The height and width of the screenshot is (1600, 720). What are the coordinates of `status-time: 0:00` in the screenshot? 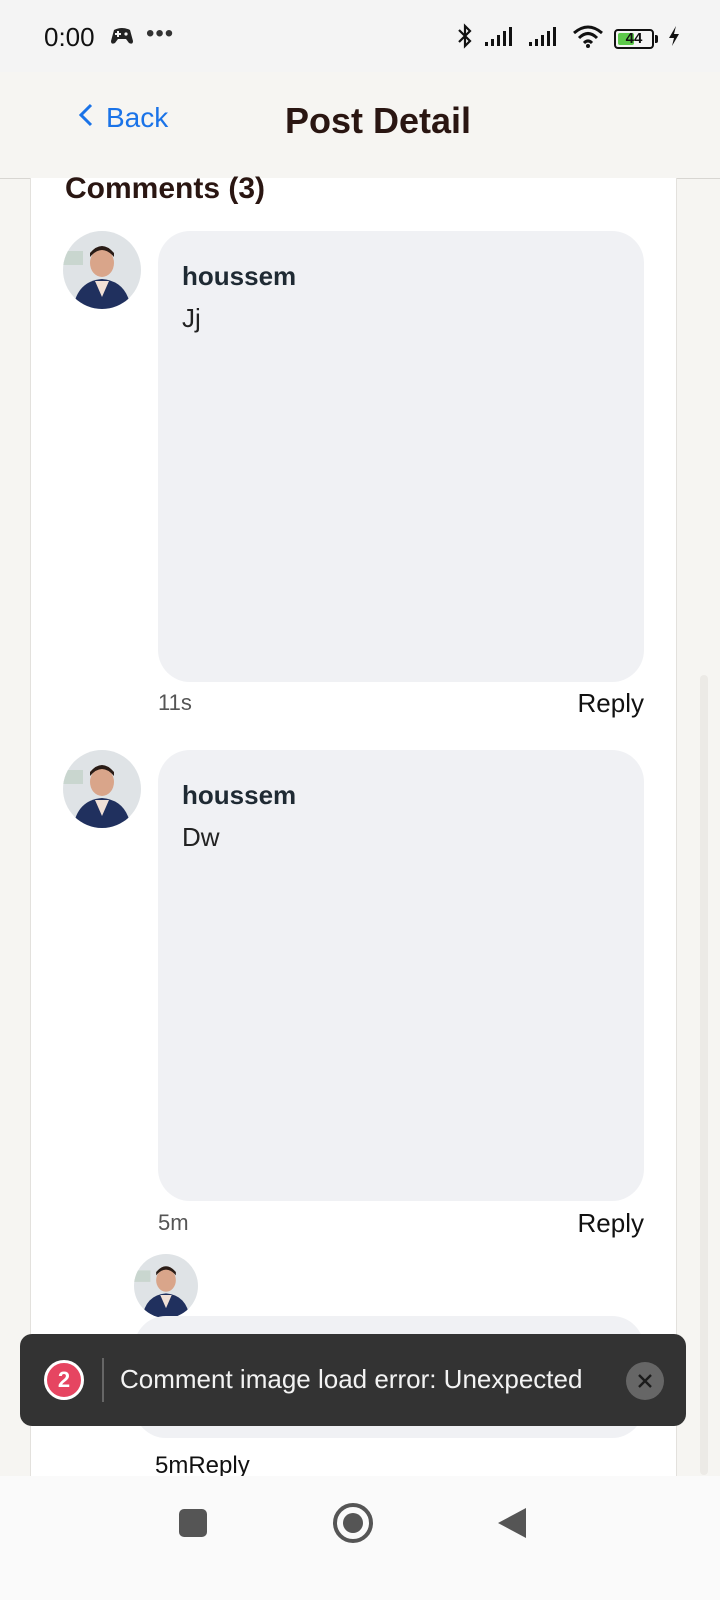 It's located at (69, 37).